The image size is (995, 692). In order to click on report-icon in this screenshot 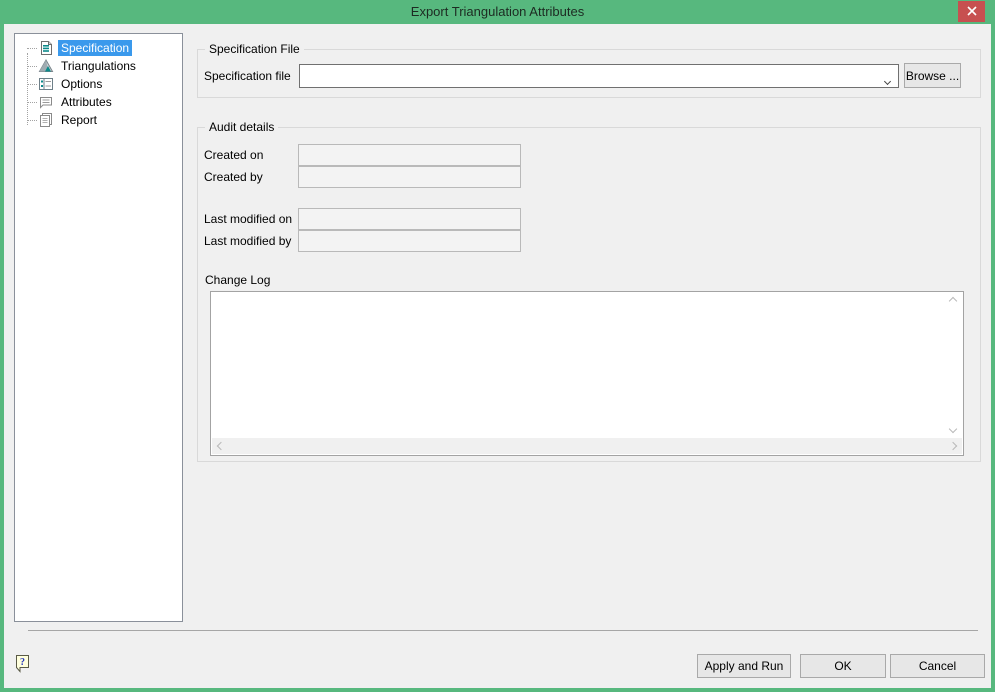, I will do `click(46, 120)`.